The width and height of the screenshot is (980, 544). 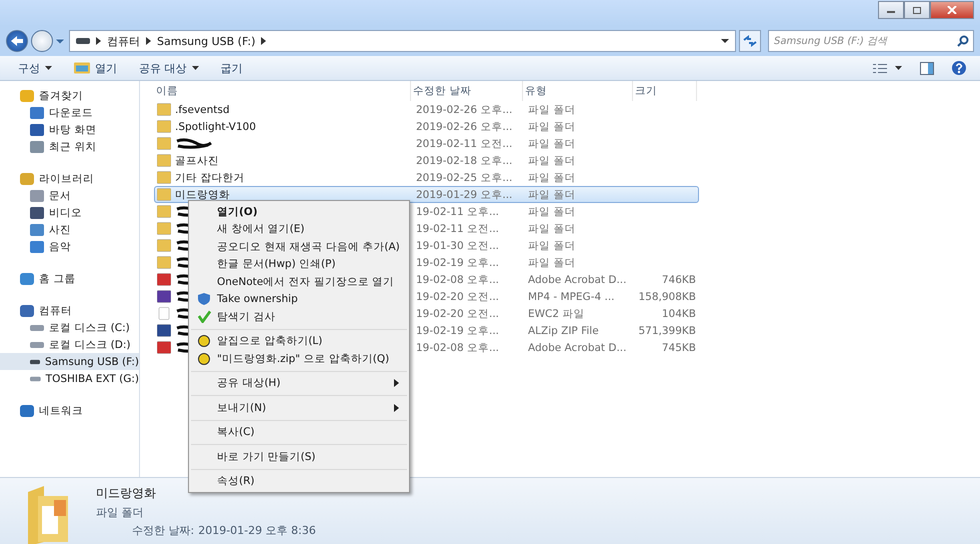 I want to click on maximize-button, so click(x=917, y=10).